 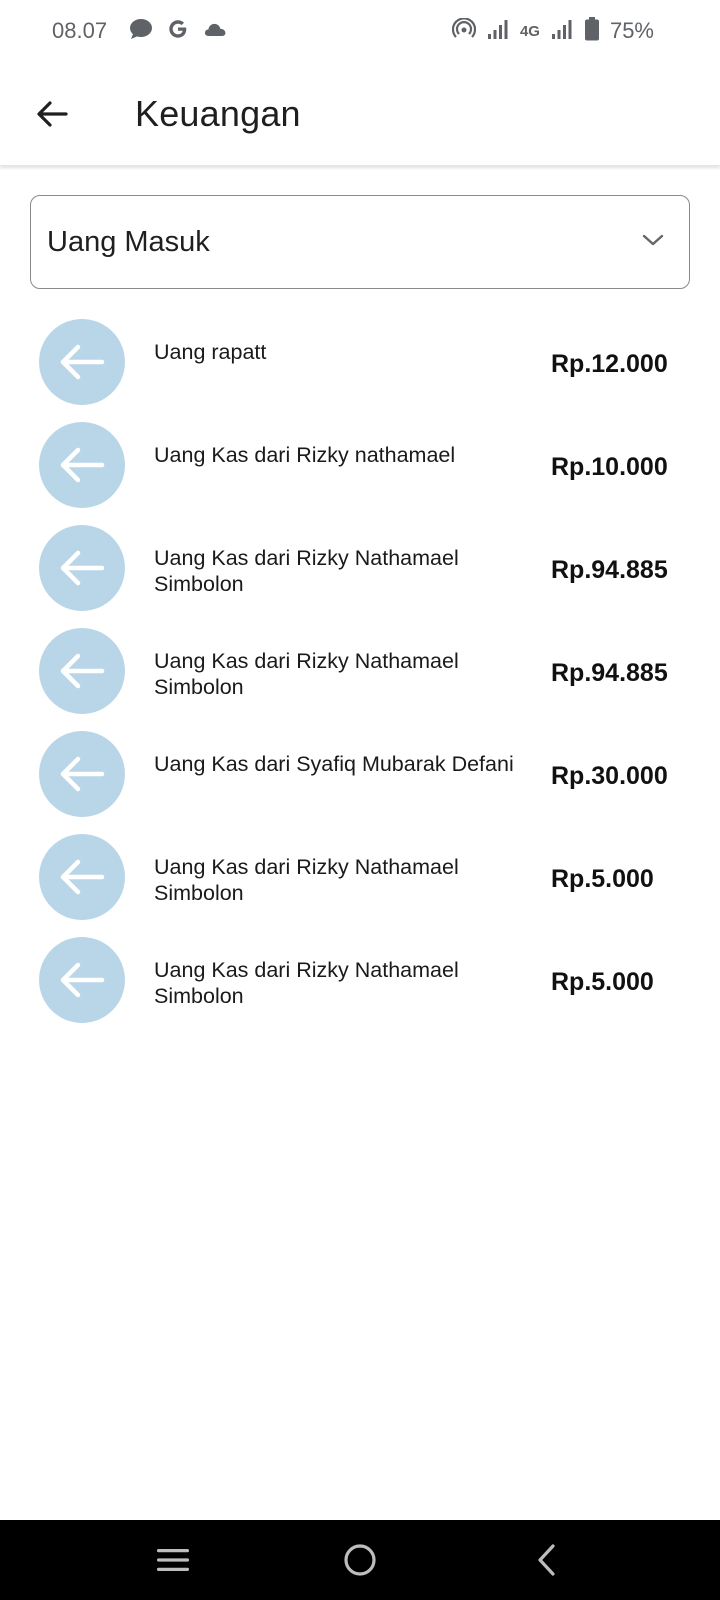 I want to click on filter-dropdown: Uang Masuk, so click(x=360, y=242).